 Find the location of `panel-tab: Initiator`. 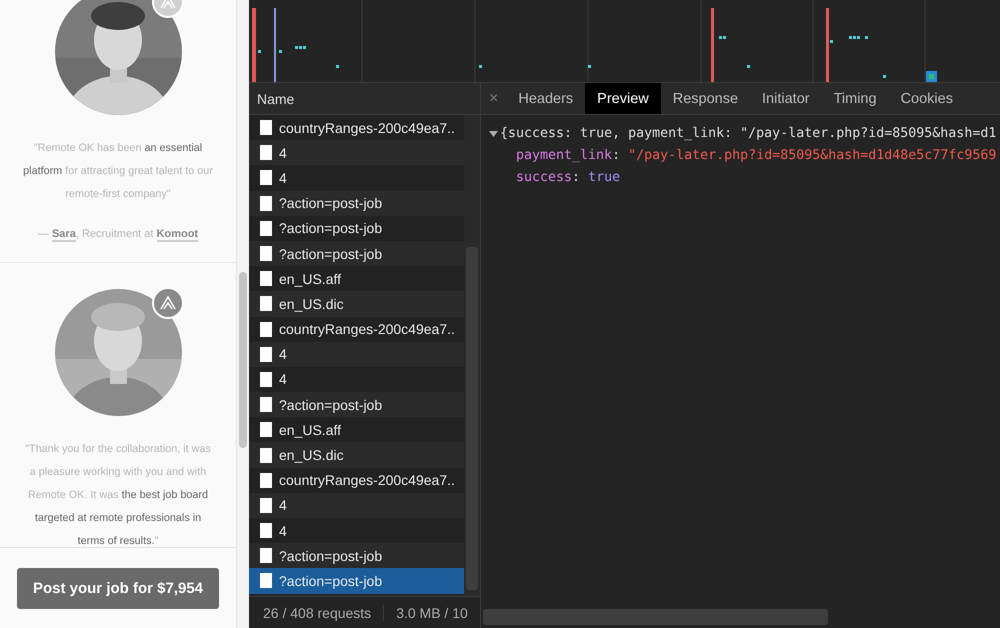

panel-tab: Initiator is located at coordinates (786, 98).